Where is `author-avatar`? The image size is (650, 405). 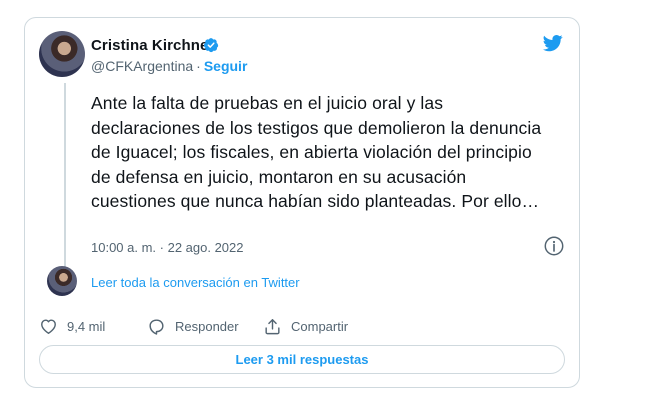
author-avatar is located at coordinates (62, 54).